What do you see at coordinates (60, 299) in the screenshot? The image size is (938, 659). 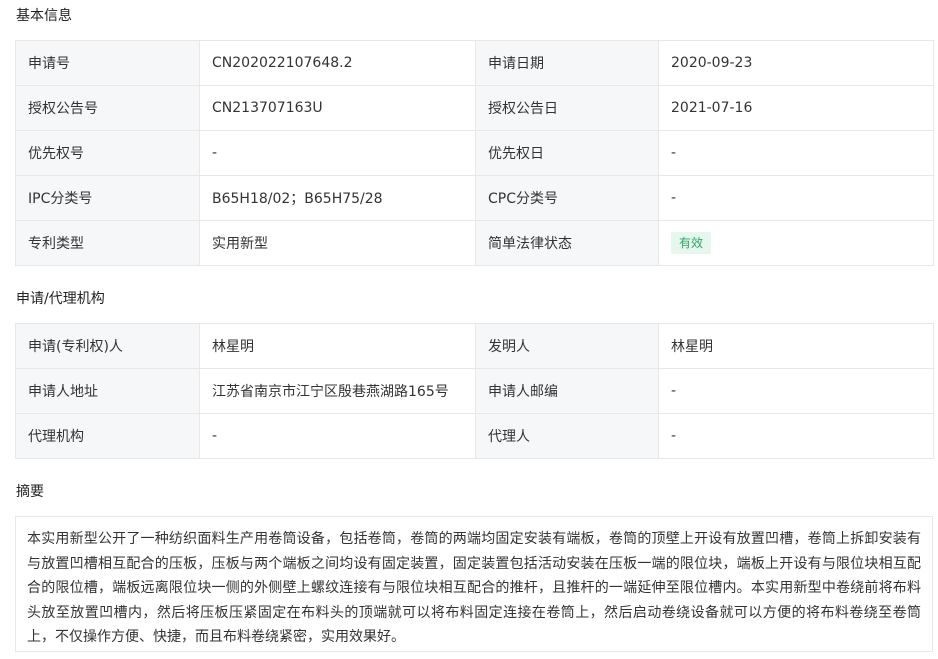 I see `section-title-agency-info: 申请/代理机构` at bounding box center [60, 299].